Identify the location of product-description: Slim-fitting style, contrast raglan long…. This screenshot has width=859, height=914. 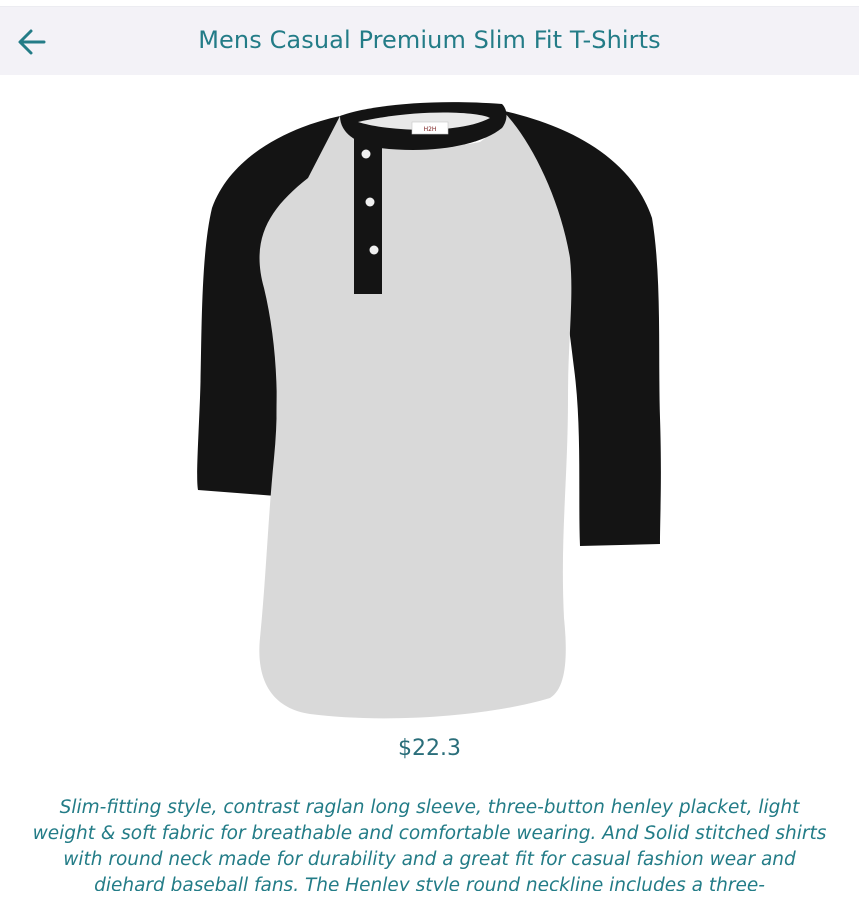
(429, 844).